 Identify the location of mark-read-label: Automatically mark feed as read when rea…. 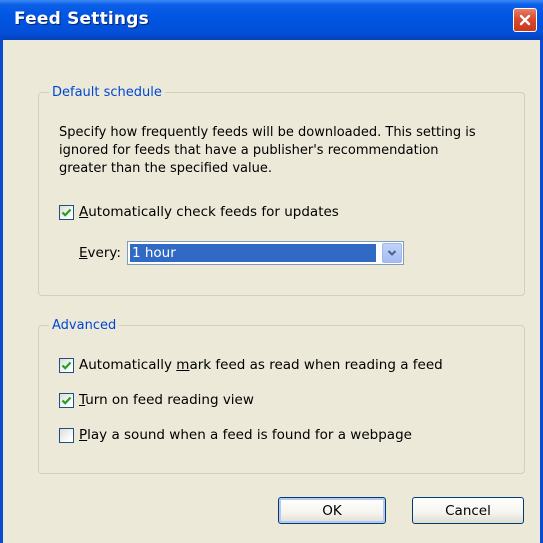
(261, 365).